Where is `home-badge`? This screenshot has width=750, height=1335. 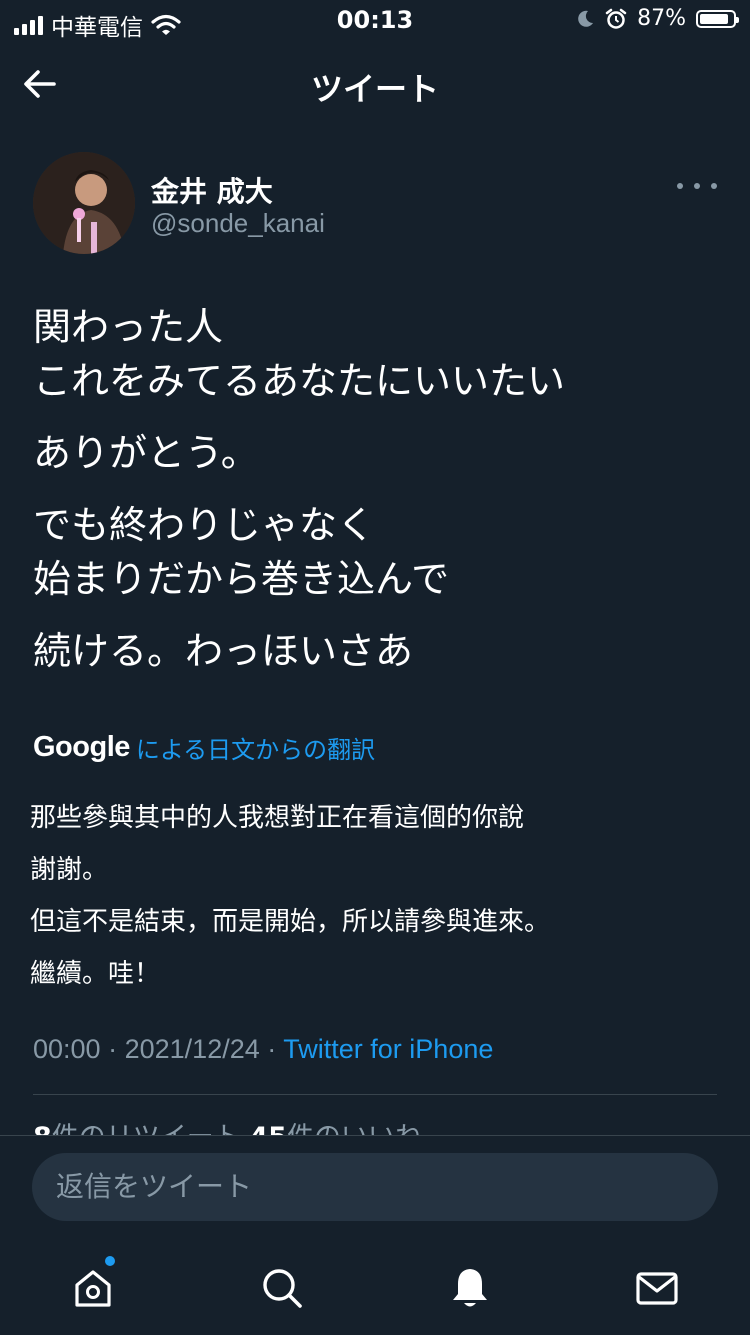
home-badge is located at coordinates (110, 1261).